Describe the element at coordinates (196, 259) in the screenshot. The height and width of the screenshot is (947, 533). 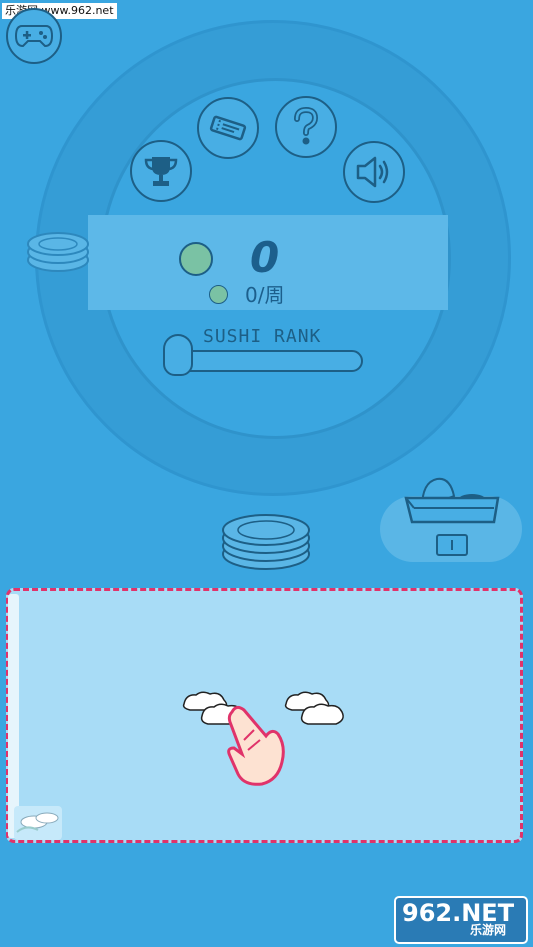
I see `coin-icon` at that location.